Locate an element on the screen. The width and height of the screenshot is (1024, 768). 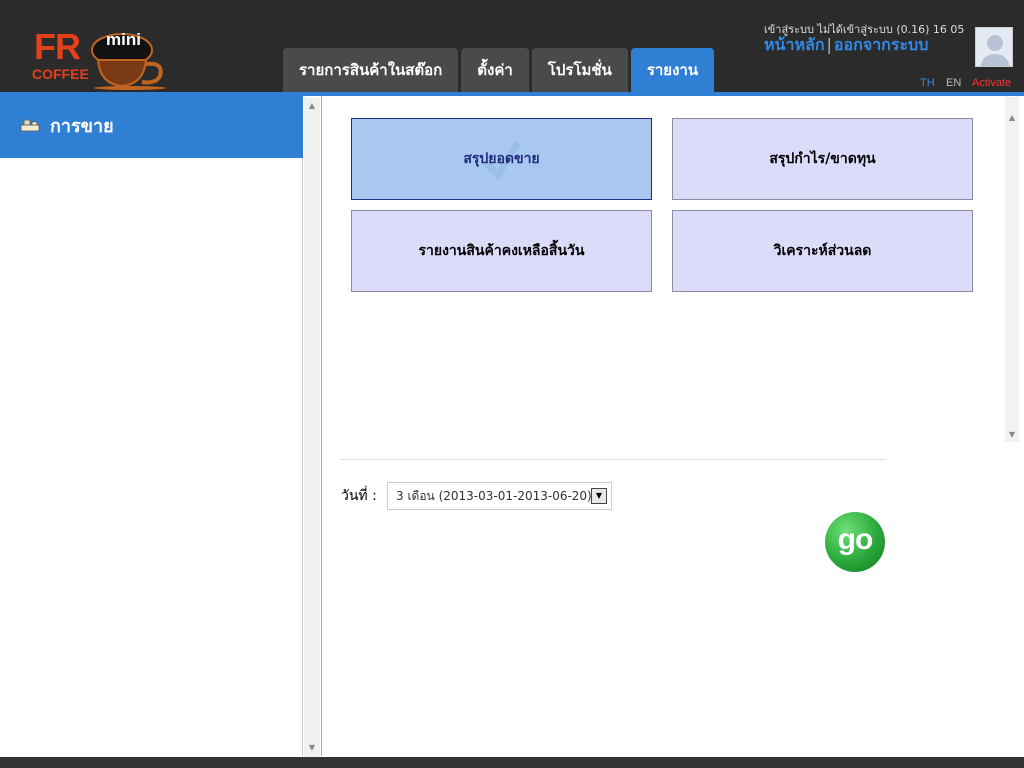
bottom-bar is located at coordinates (512, 762).